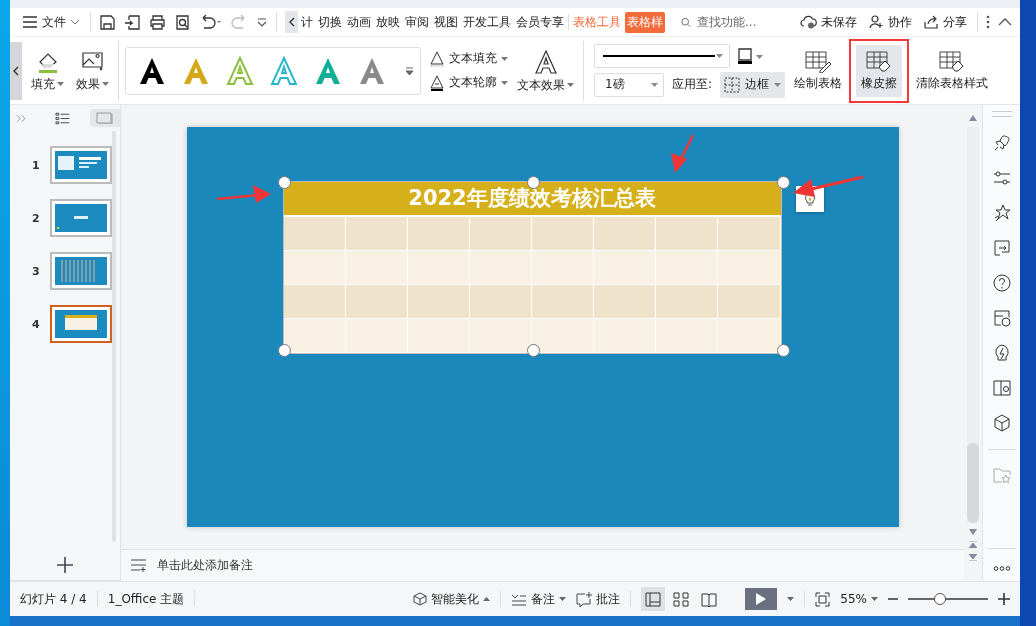  What do you see at coordinates (446, 22) in the screenshot?
I see `ribbon-tab: 视图` at bounding box center [446, 22].